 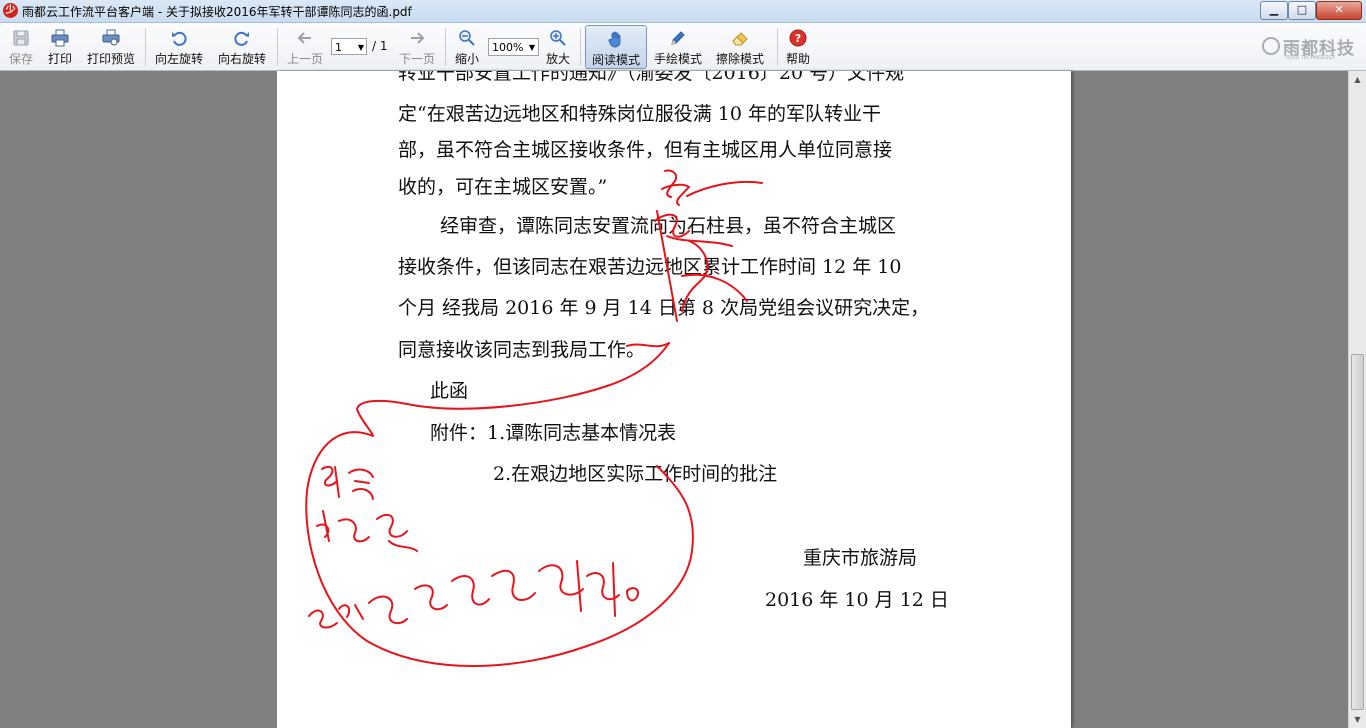 What do you see at coordinates (1357, 719) in the screenshot?
I see `scroll-down-icon: ▼` at bounding box center [1357, 719].